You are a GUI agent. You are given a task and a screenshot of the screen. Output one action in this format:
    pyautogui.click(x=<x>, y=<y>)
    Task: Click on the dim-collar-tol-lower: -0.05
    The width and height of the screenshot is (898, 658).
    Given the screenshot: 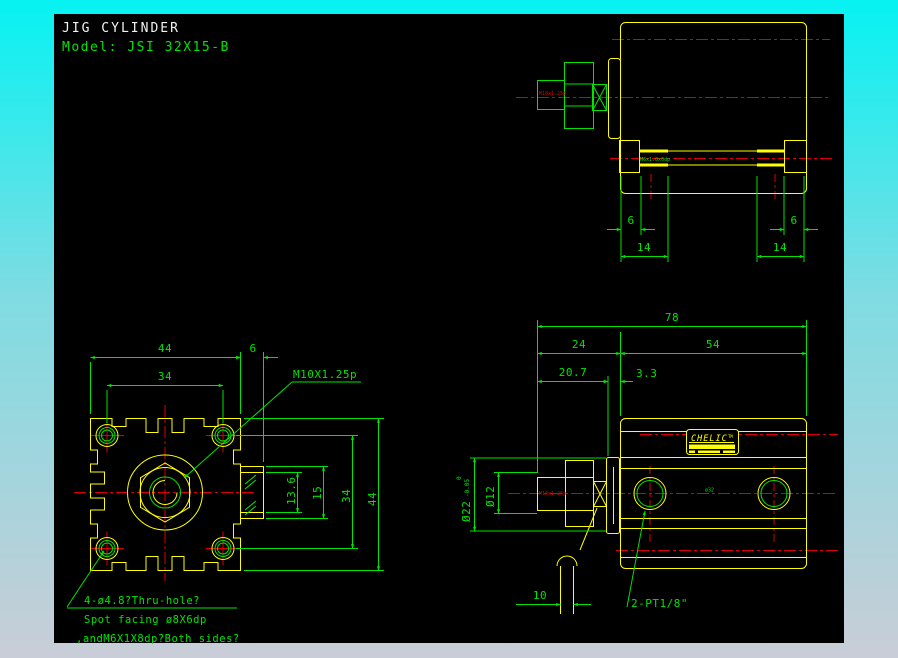 What is the action you would take?
    pyautogui.click(x=467, y=488)
    